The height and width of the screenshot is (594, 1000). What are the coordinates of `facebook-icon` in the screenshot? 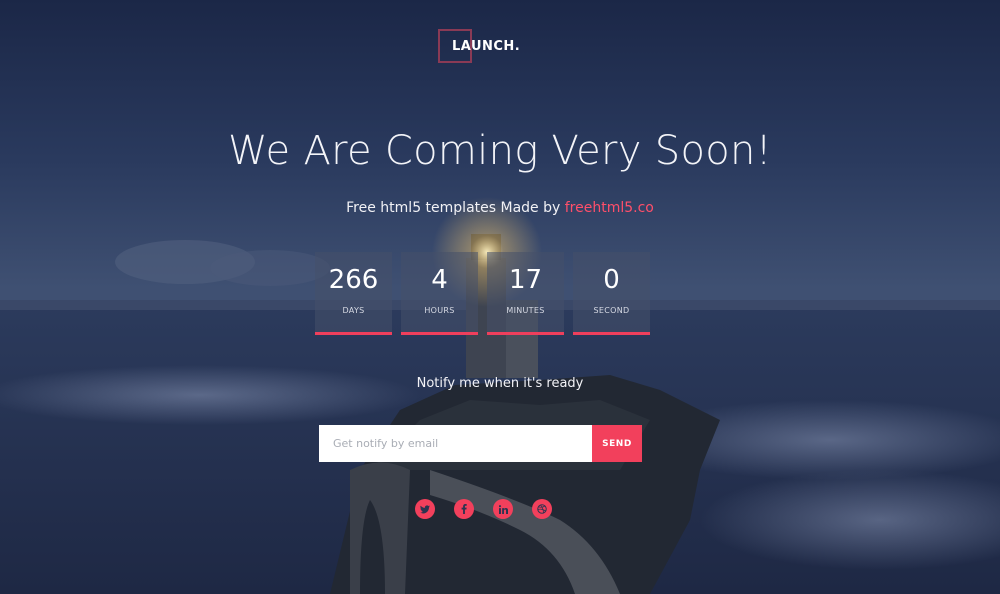 It's located at (464, 509).